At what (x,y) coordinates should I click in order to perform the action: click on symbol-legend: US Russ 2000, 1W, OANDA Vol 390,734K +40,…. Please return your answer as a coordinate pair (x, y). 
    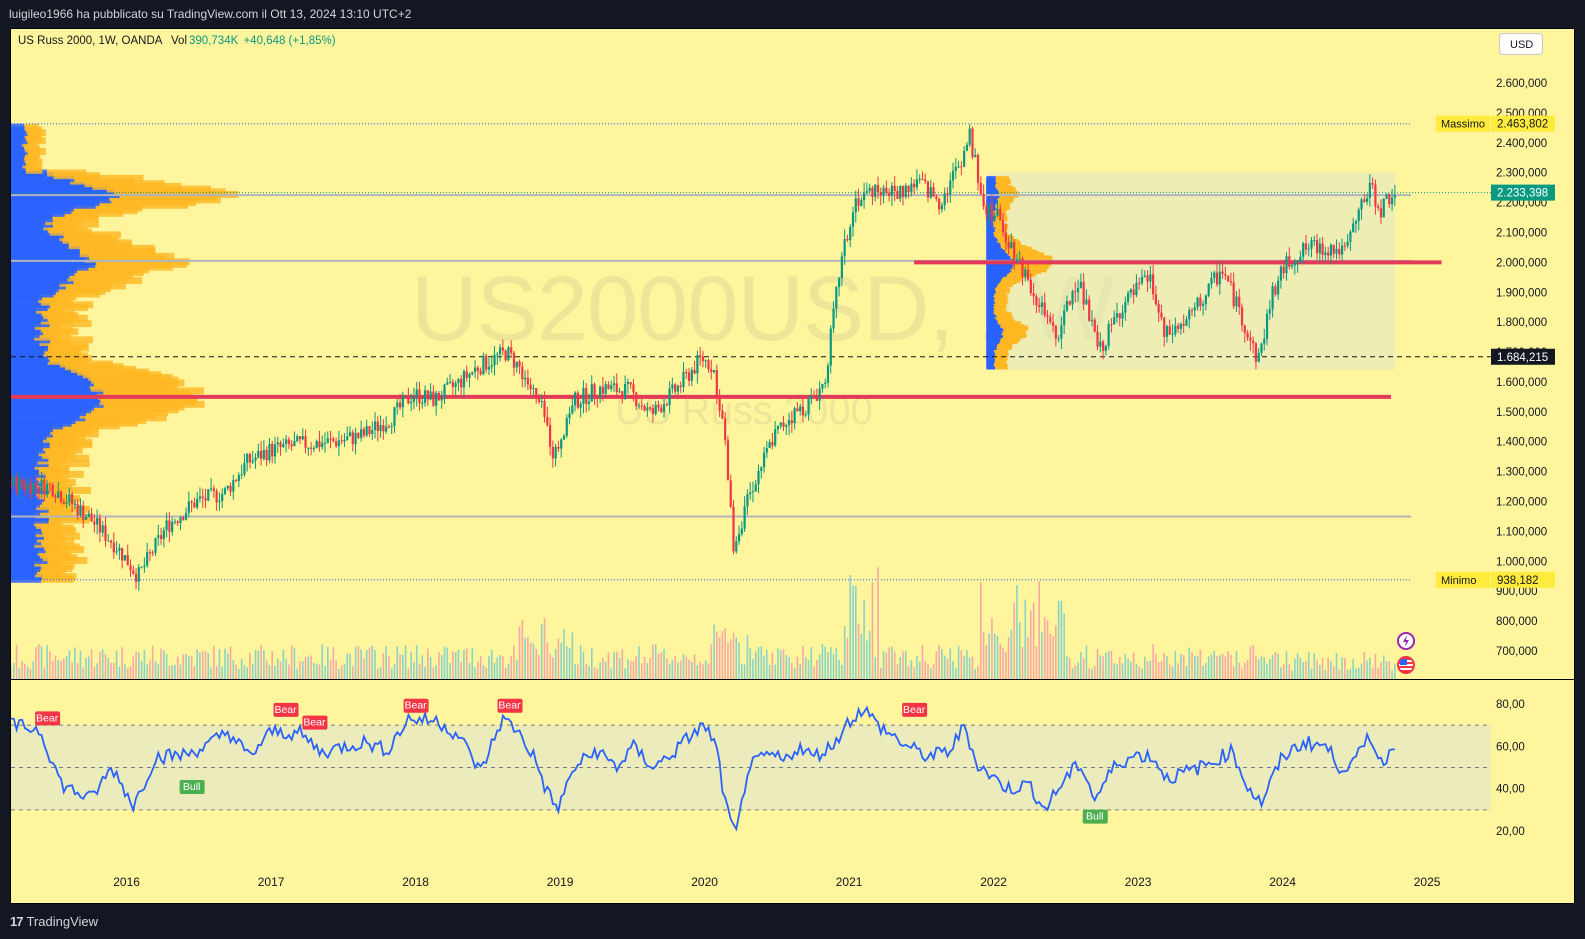
    Looking at the image, I should click on (177, 41).